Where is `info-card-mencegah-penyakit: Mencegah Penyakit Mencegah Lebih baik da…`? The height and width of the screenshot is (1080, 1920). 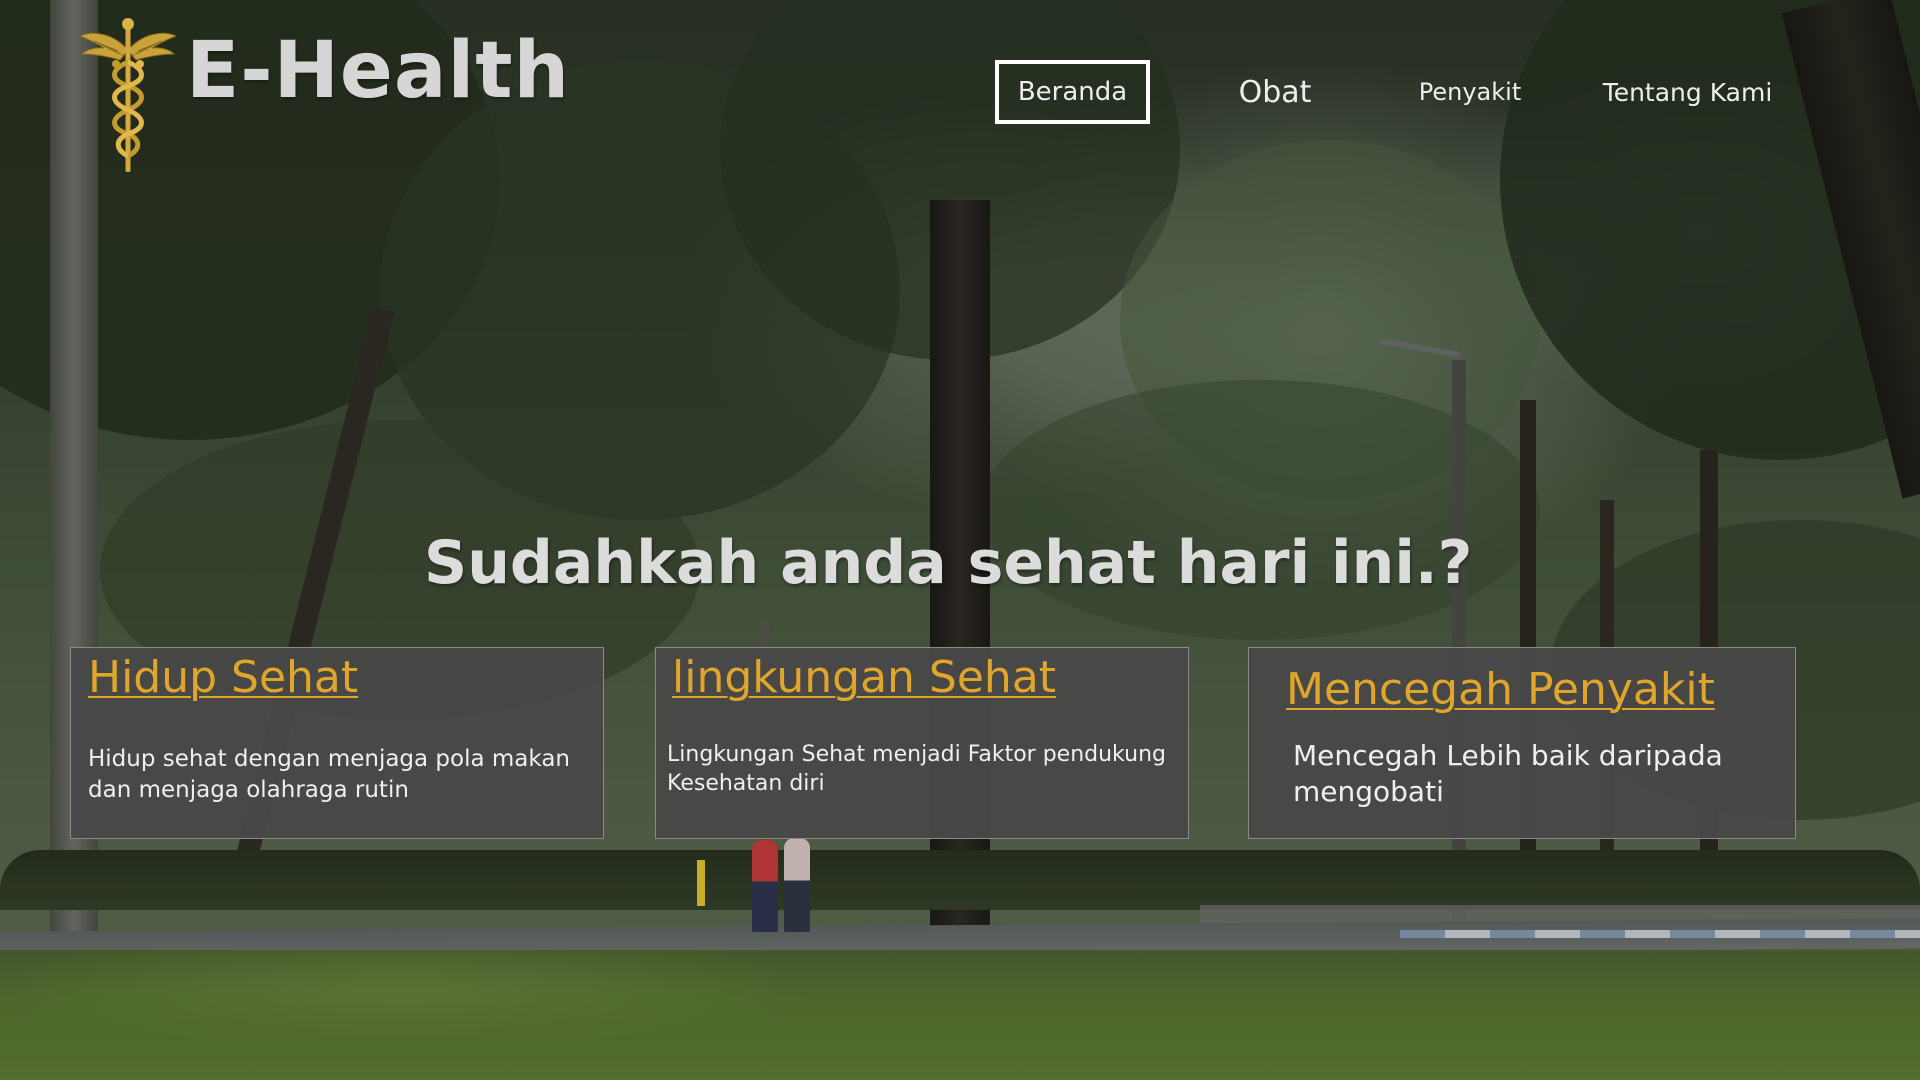 info-card-mencegah-penyakit: Mencegah Penyakit Mencegah Lebih baik da… is located at coordinates (1522, 743).